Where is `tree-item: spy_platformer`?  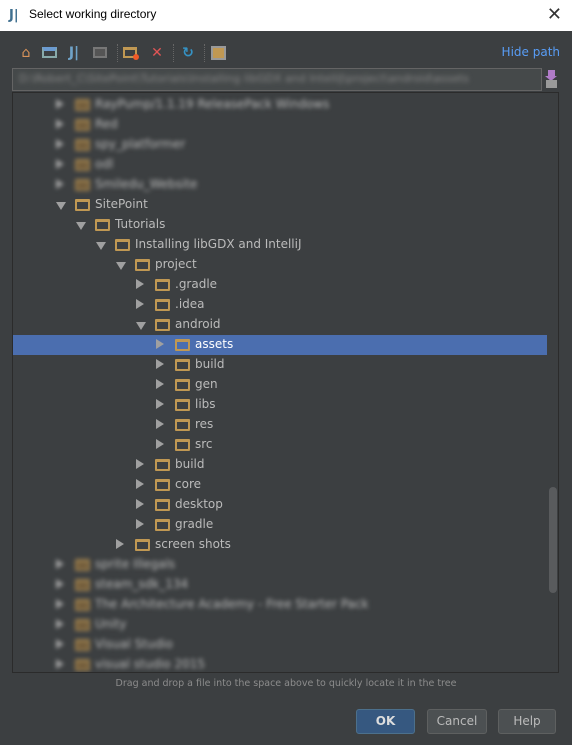
tree-item: spy_platformer is located at coordinates (280, 145).